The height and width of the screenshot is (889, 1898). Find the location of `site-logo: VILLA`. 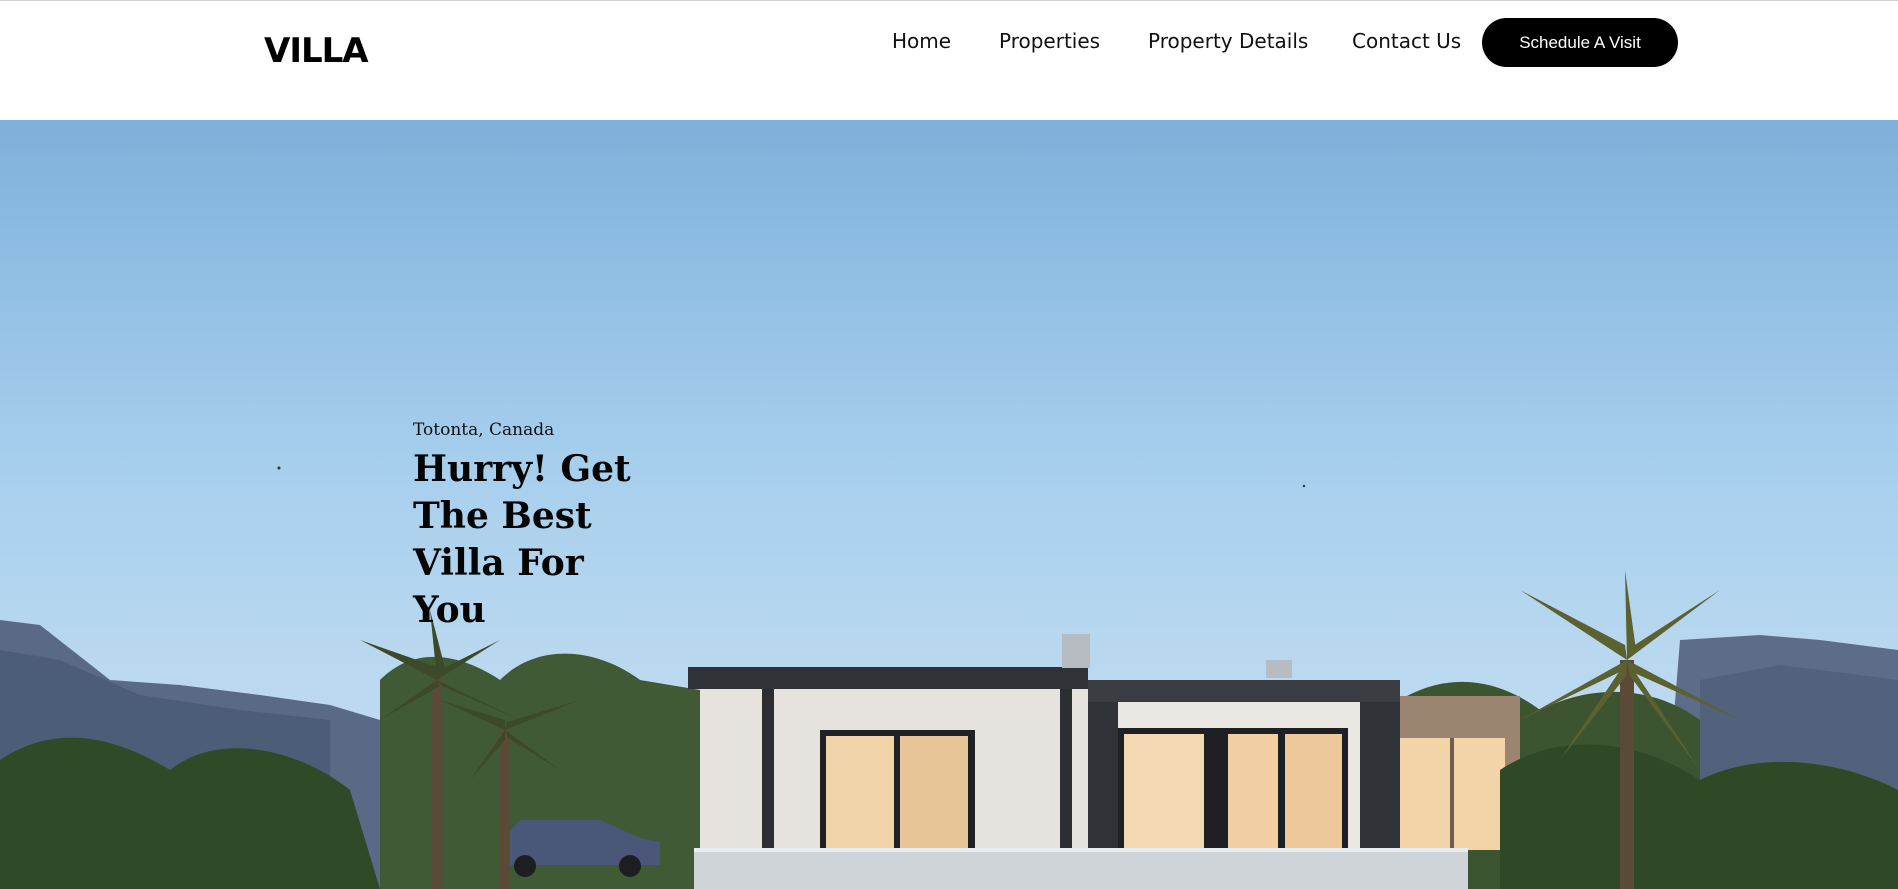

site-logo: VILLA is located at coordinates (316, 51).